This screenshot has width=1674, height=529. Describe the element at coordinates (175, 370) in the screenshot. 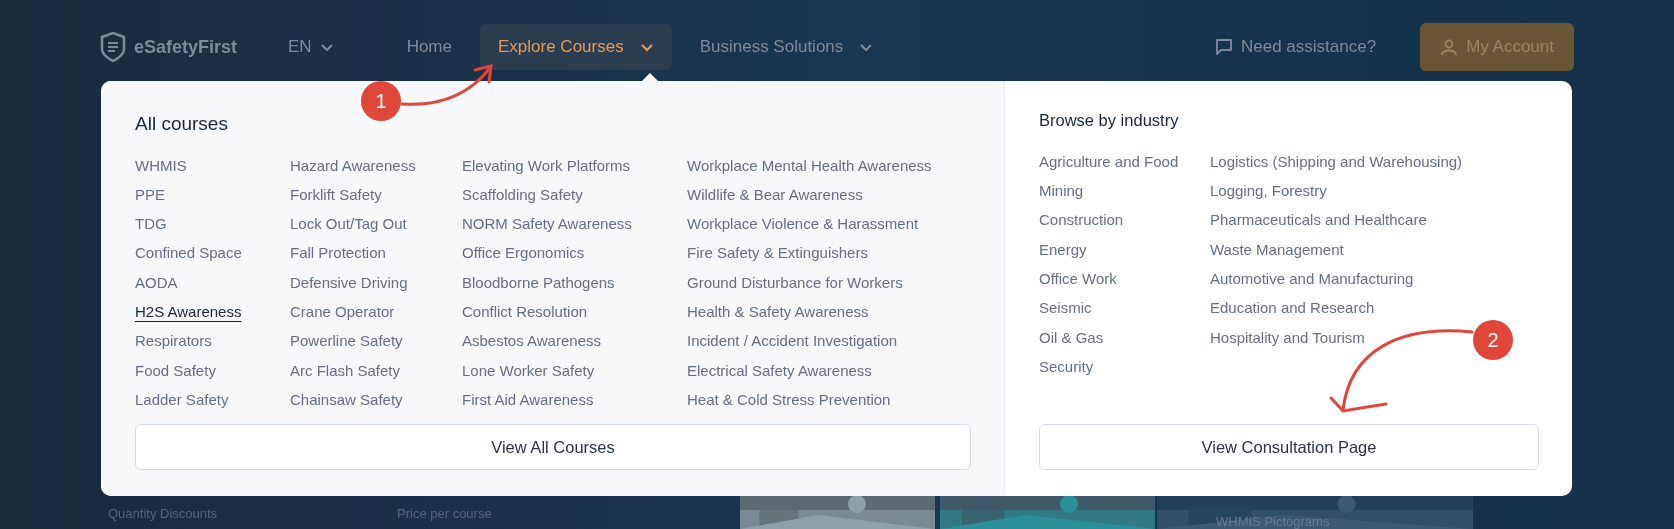

I see `course-link: Food Safety` at that location.